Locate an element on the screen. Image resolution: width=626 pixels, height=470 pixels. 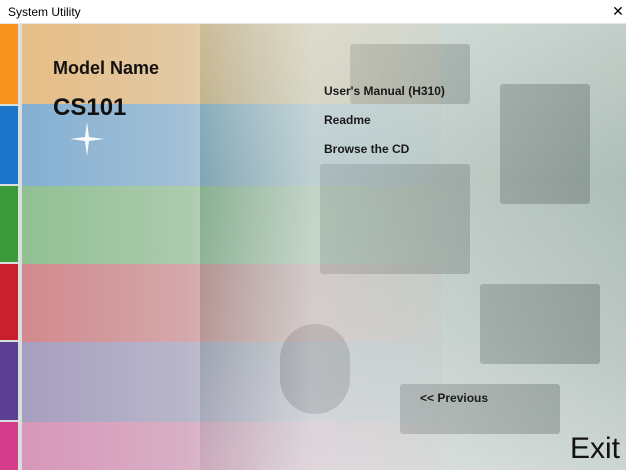
exit-button: Exit is located at coordinates (595, 449).